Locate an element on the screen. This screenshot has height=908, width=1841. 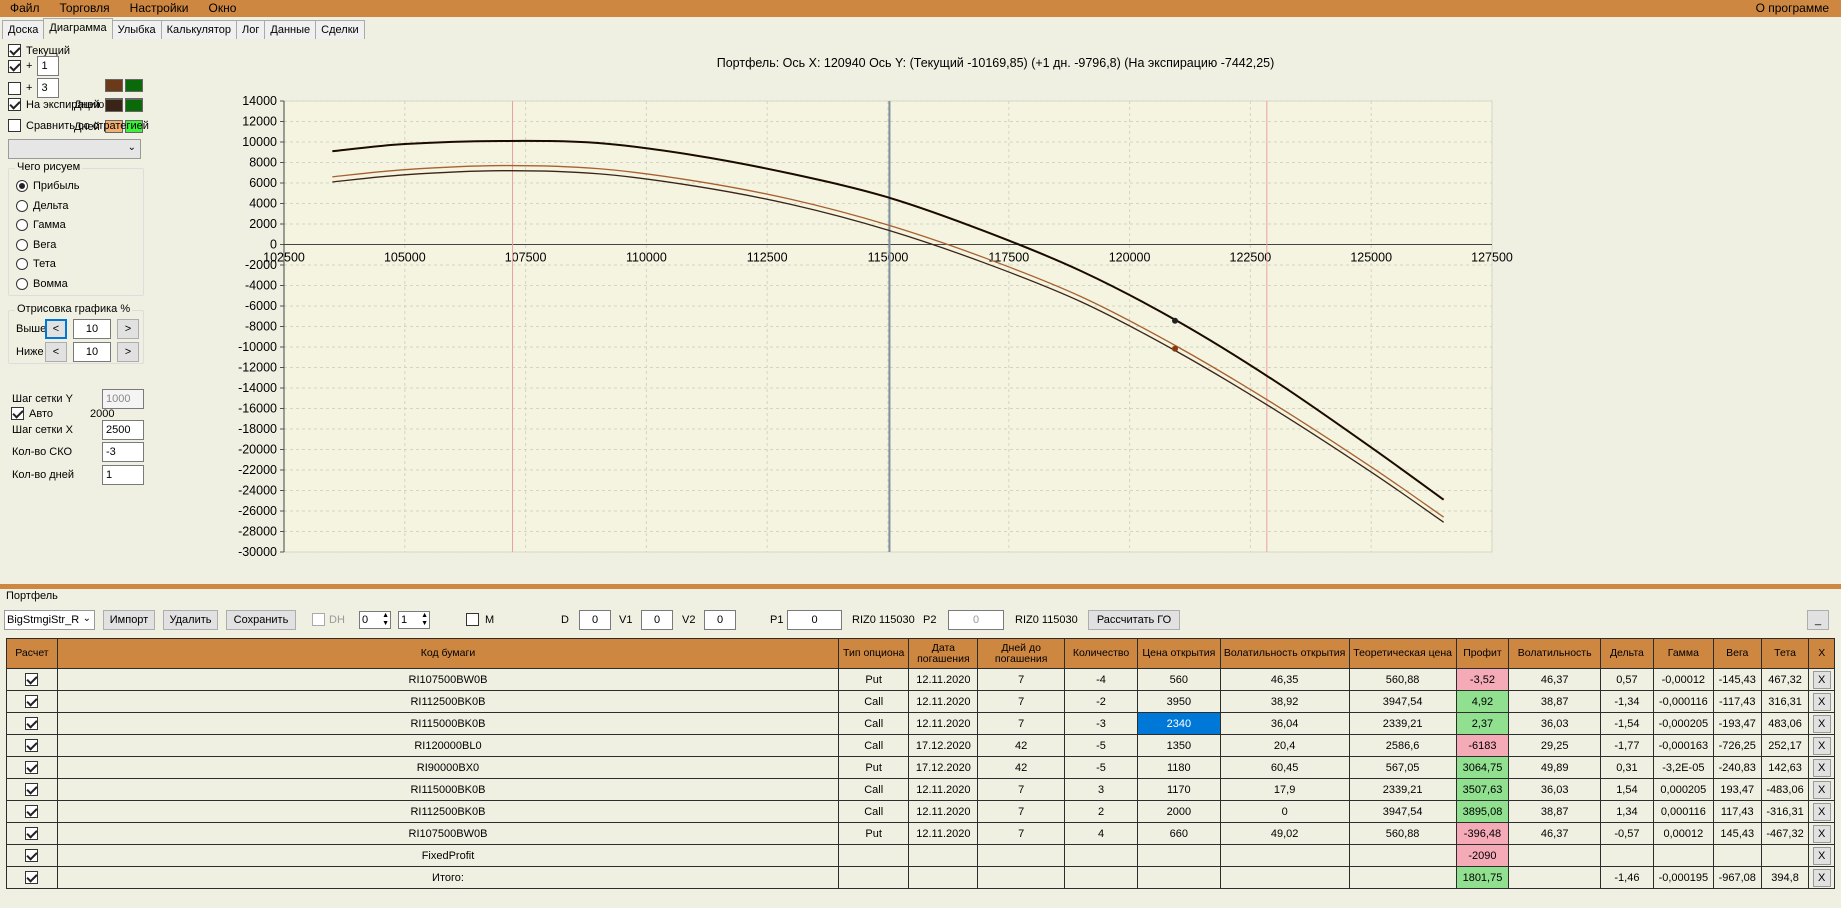
price-cell: 660 is located at coordinates (1179, 833).